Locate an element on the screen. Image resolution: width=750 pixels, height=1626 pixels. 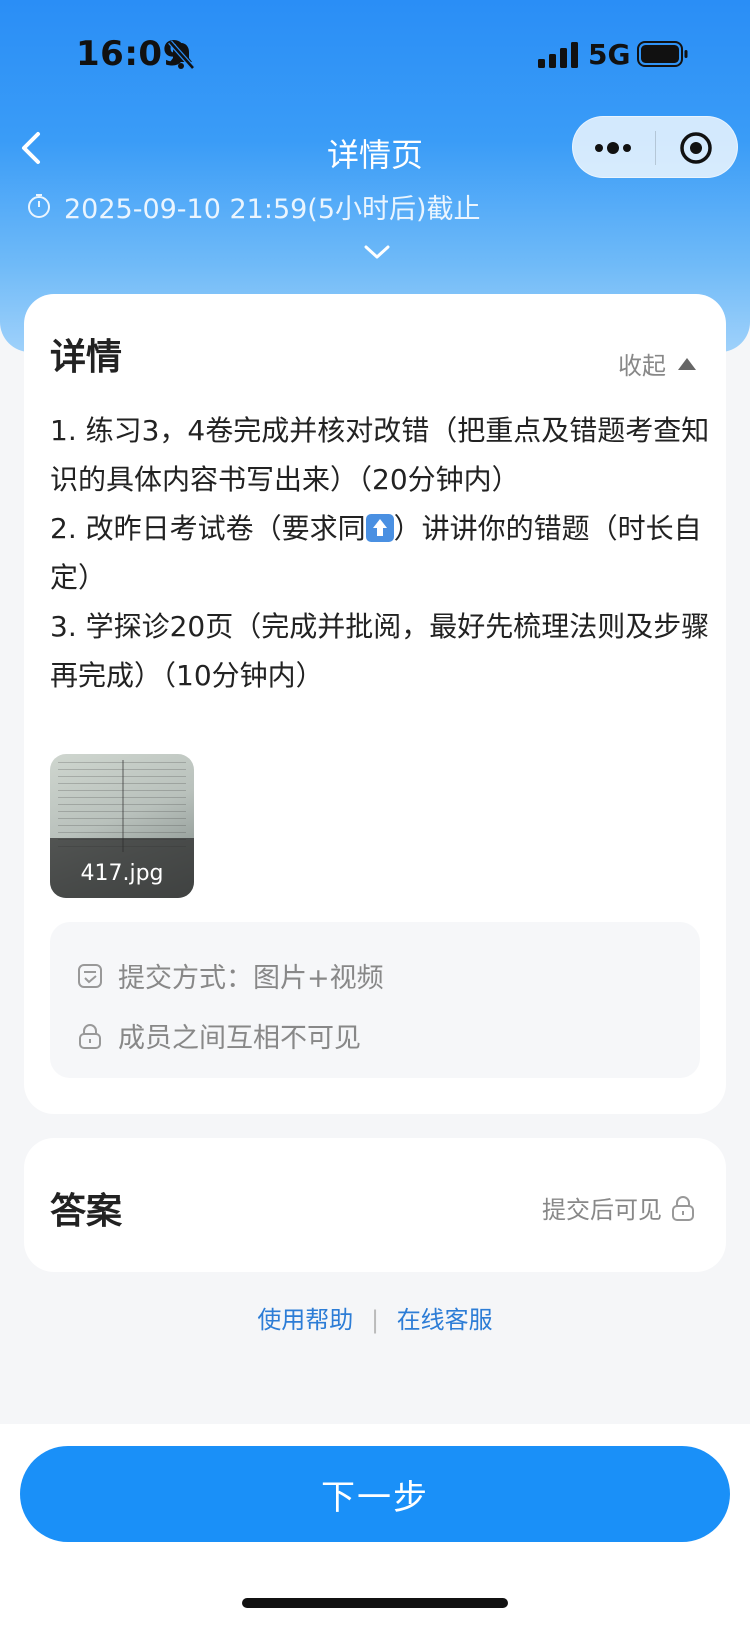
footer-bar: 下一步 is located at coordinates (375, 1525).